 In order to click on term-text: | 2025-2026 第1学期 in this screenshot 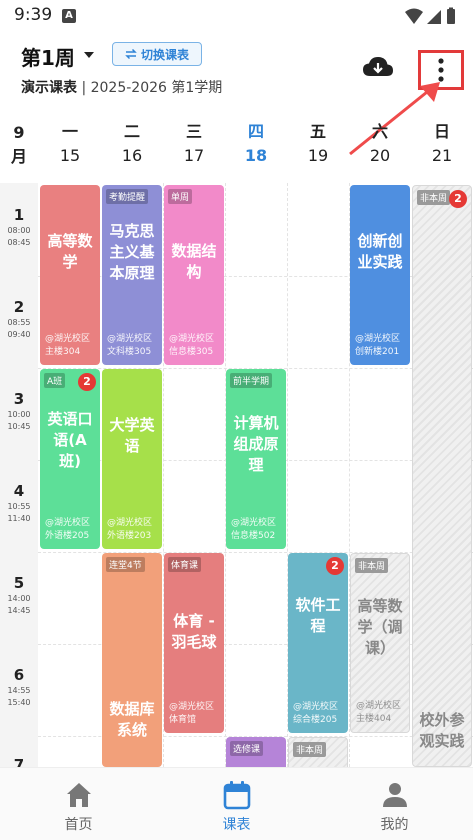, I will do `click(150, 88)`.